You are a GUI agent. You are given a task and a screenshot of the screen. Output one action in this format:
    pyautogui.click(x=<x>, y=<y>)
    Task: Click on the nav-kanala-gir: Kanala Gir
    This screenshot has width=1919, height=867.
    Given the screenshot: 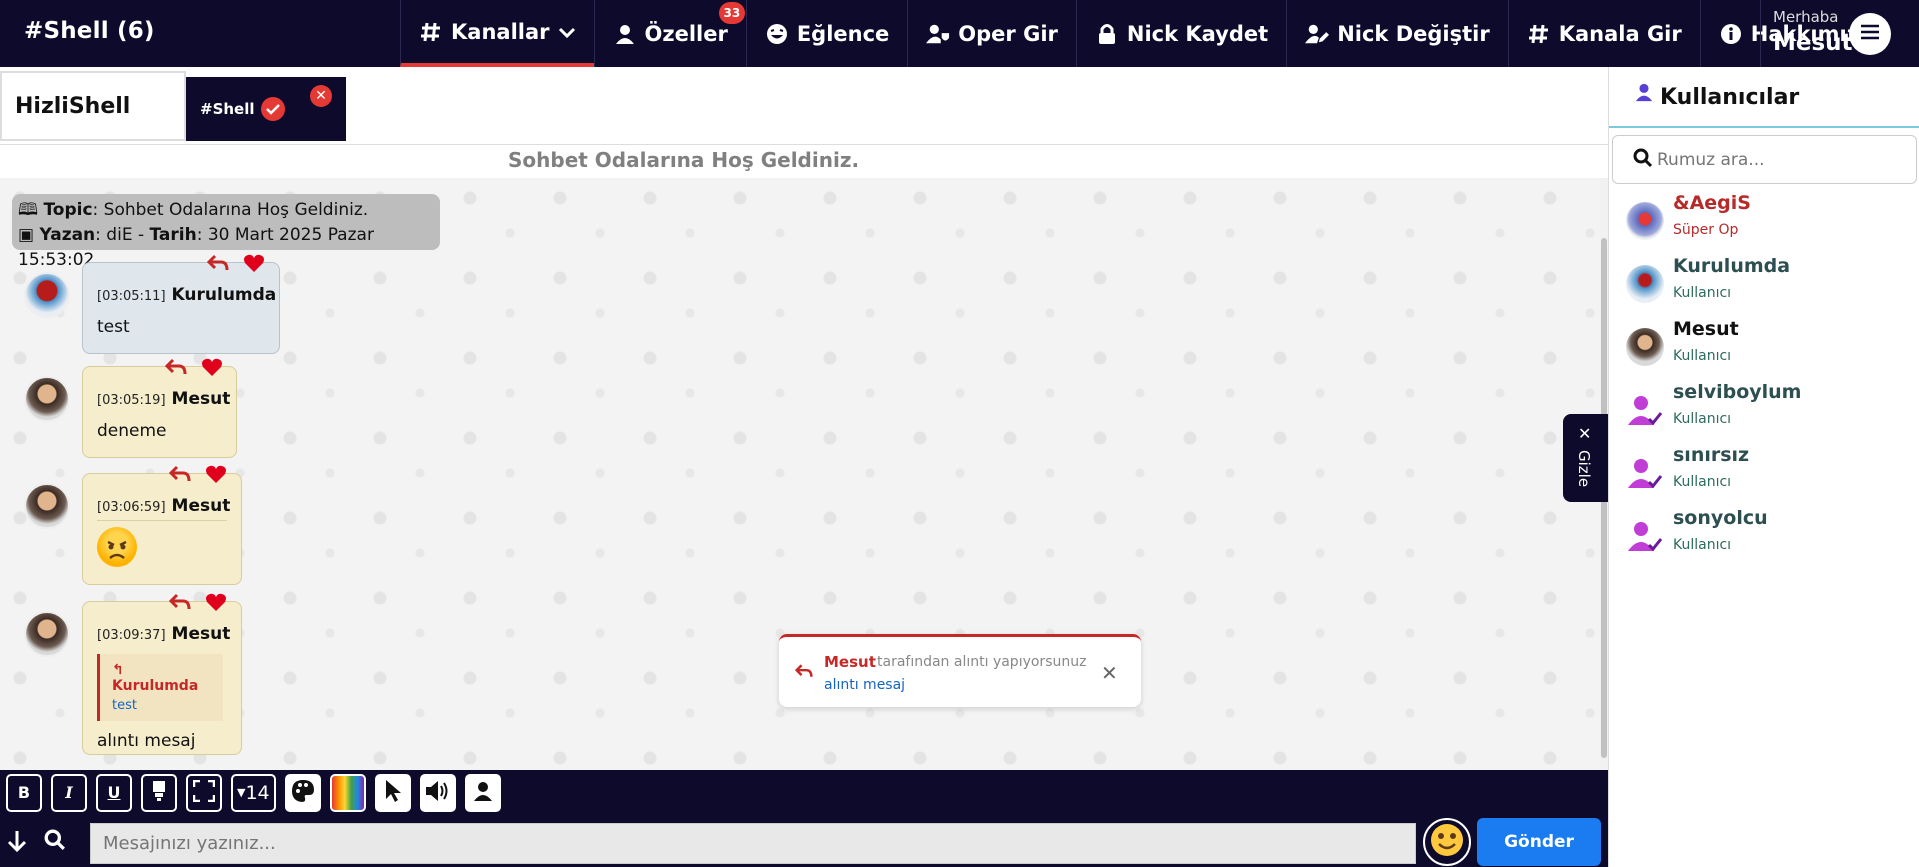 What is the action you would take?
    pyautogui.click(x=1603, y=33)
    